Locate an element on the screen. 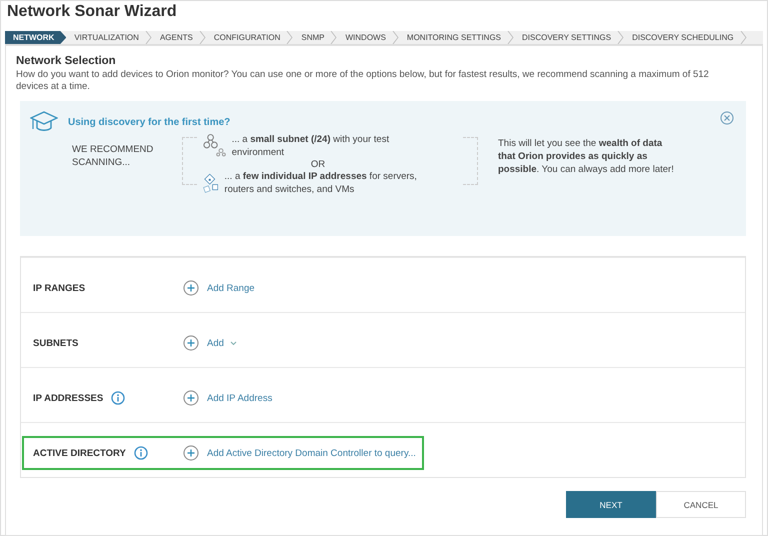  wizard-tab: WINDOWS is located at coordinates (364, 37).